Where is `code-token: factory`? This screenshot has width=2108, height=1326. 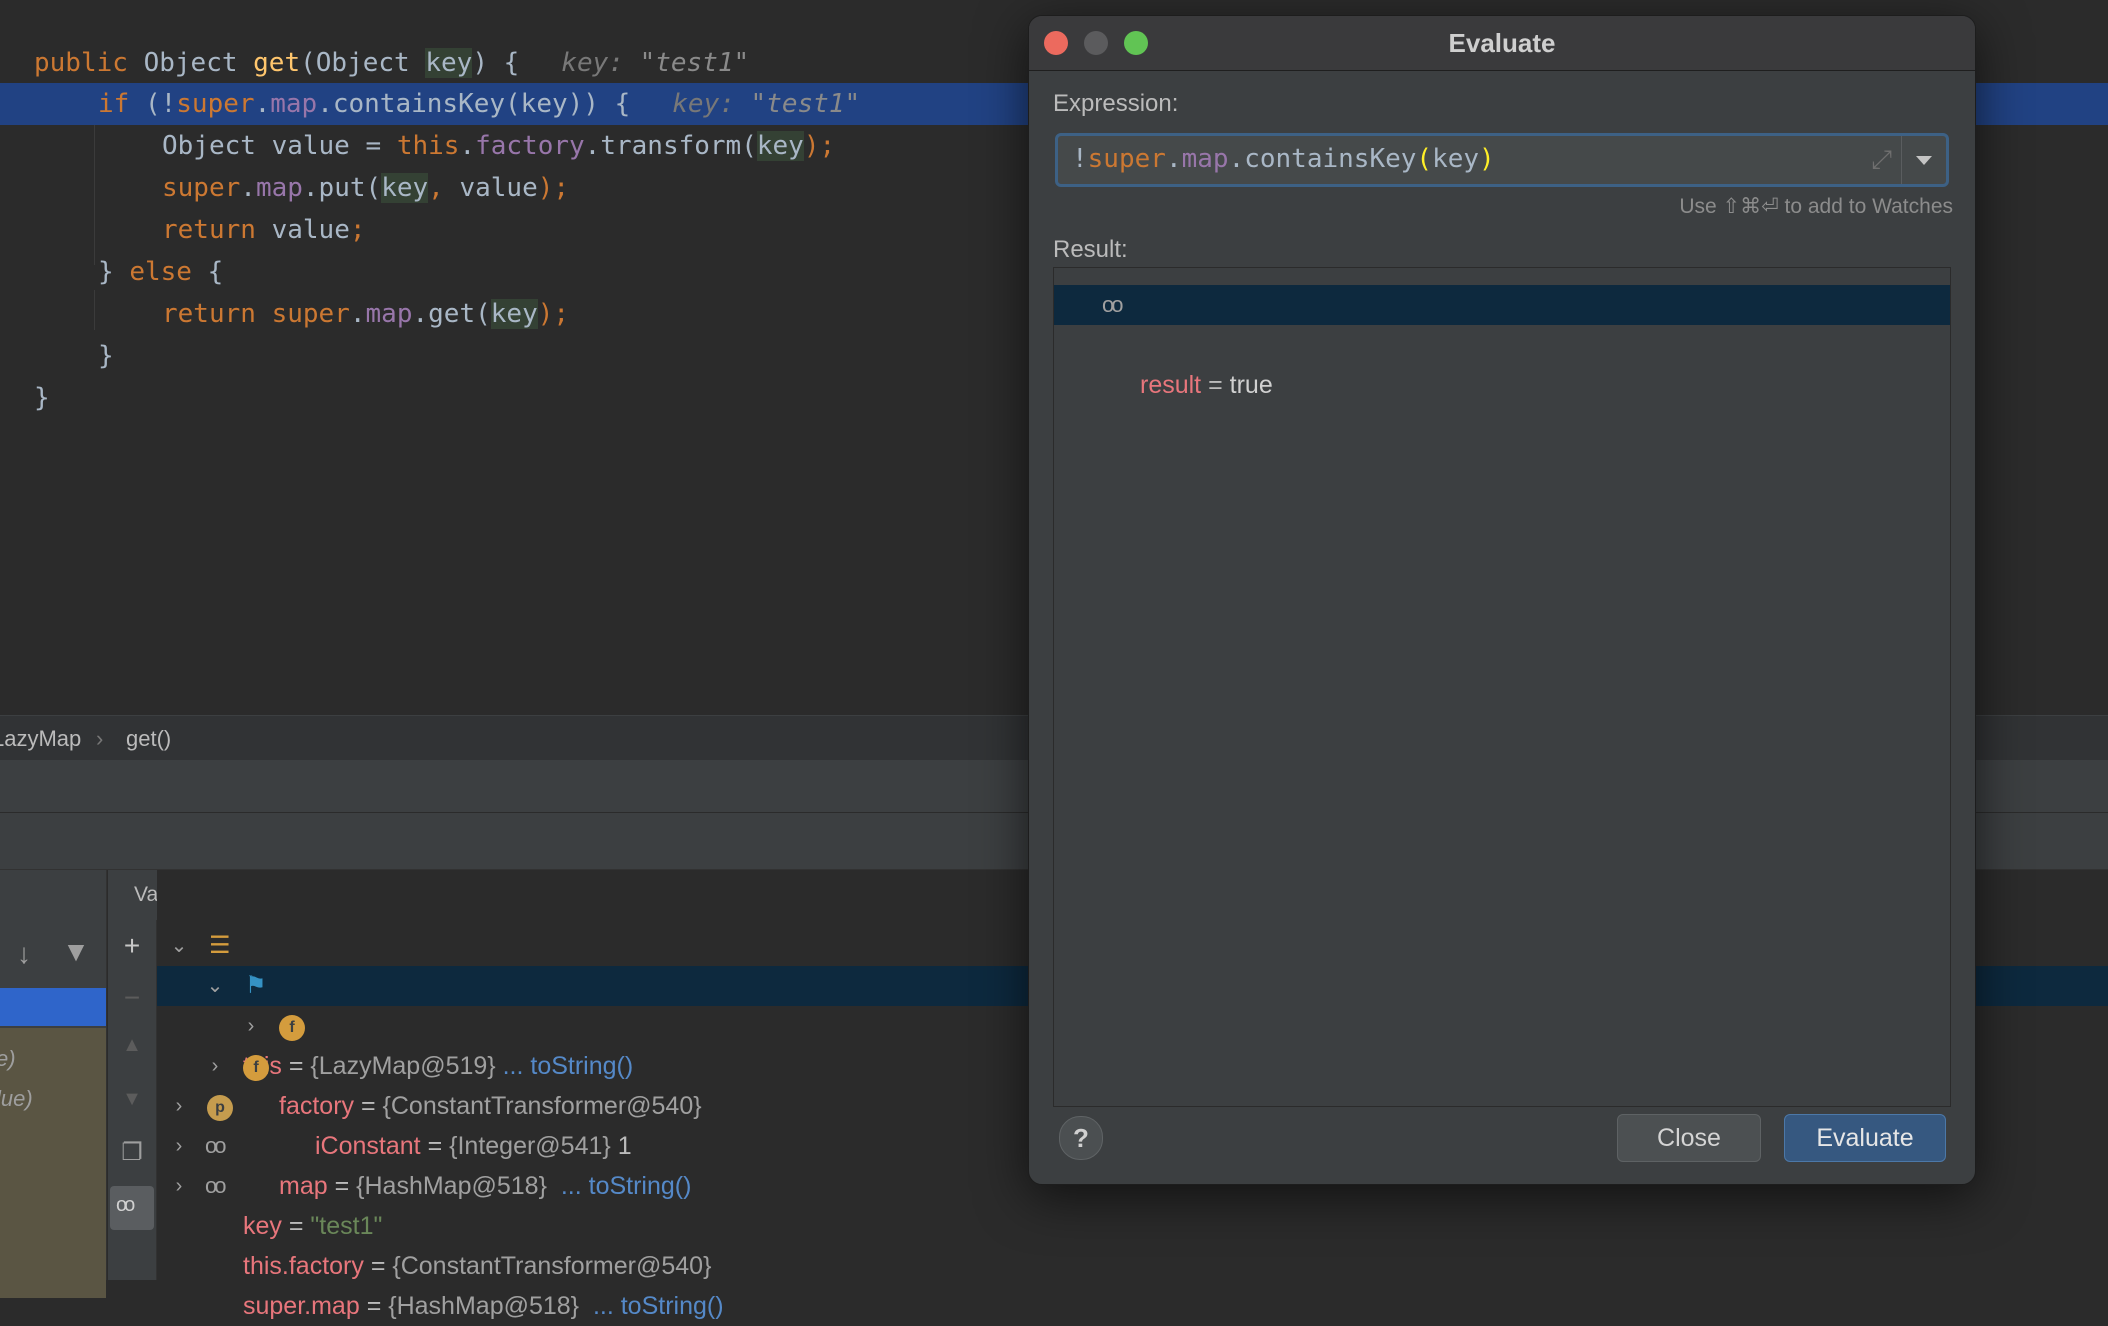 code-token: factory is located at coordinates (530, 146).